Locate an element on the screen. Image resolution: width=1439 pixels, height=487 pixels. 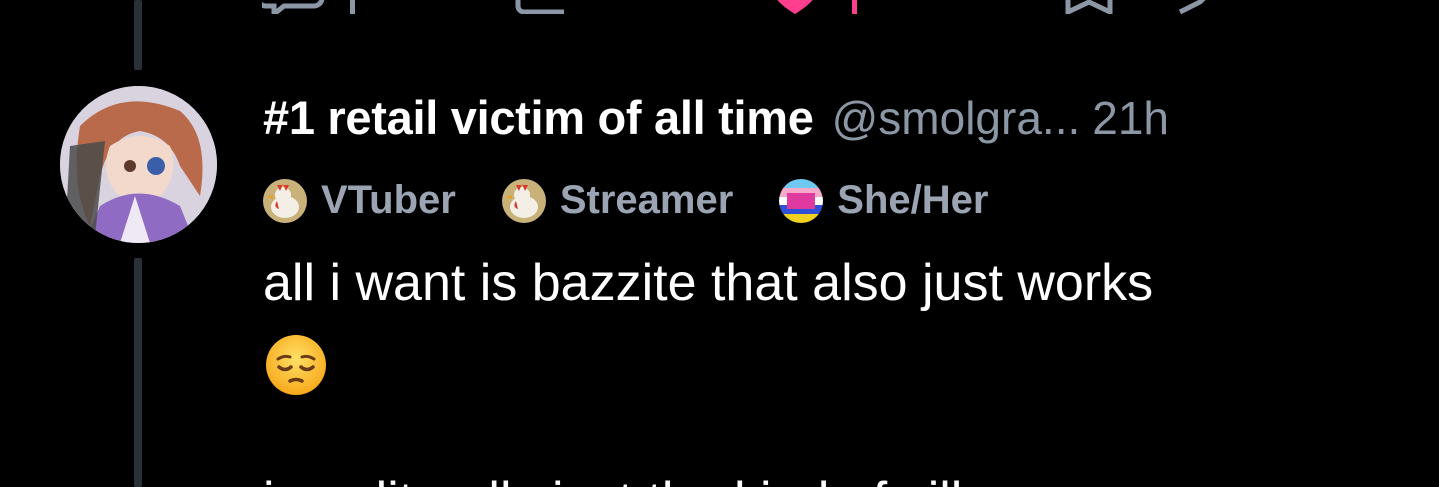
repost-icon is located at coordinates (544, 7).